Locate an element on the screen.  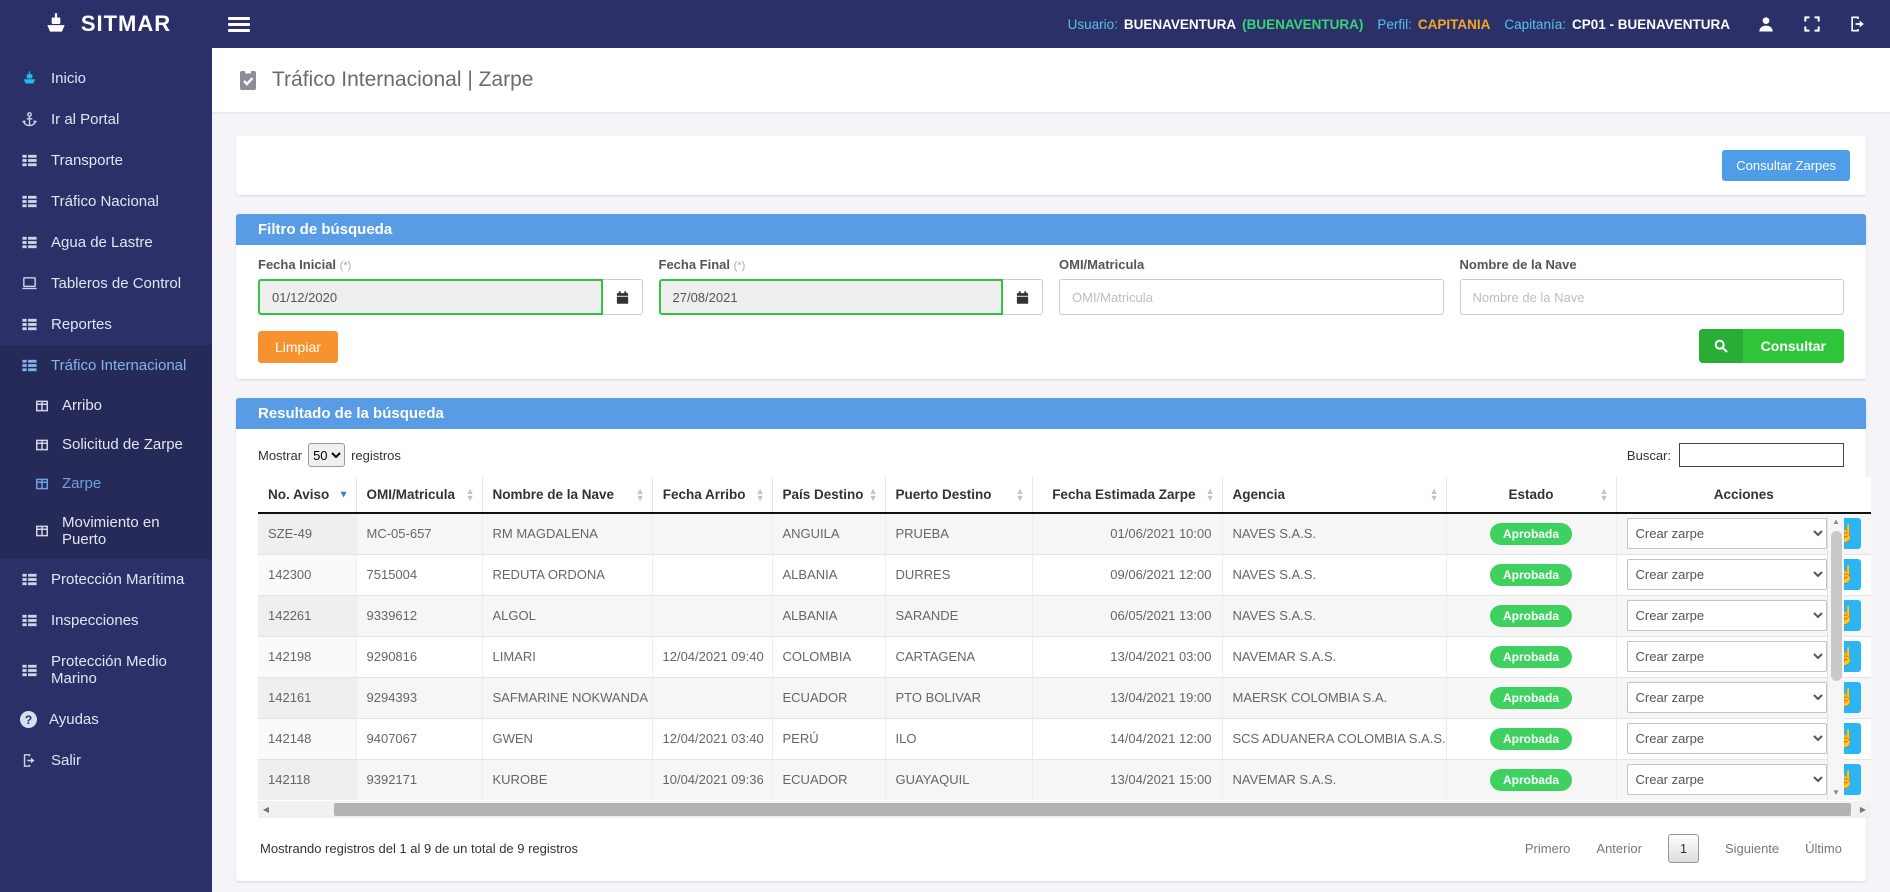
sidebar-item-agua-de-lastre: Agua de Lastre is located at coordinates (106, 242).